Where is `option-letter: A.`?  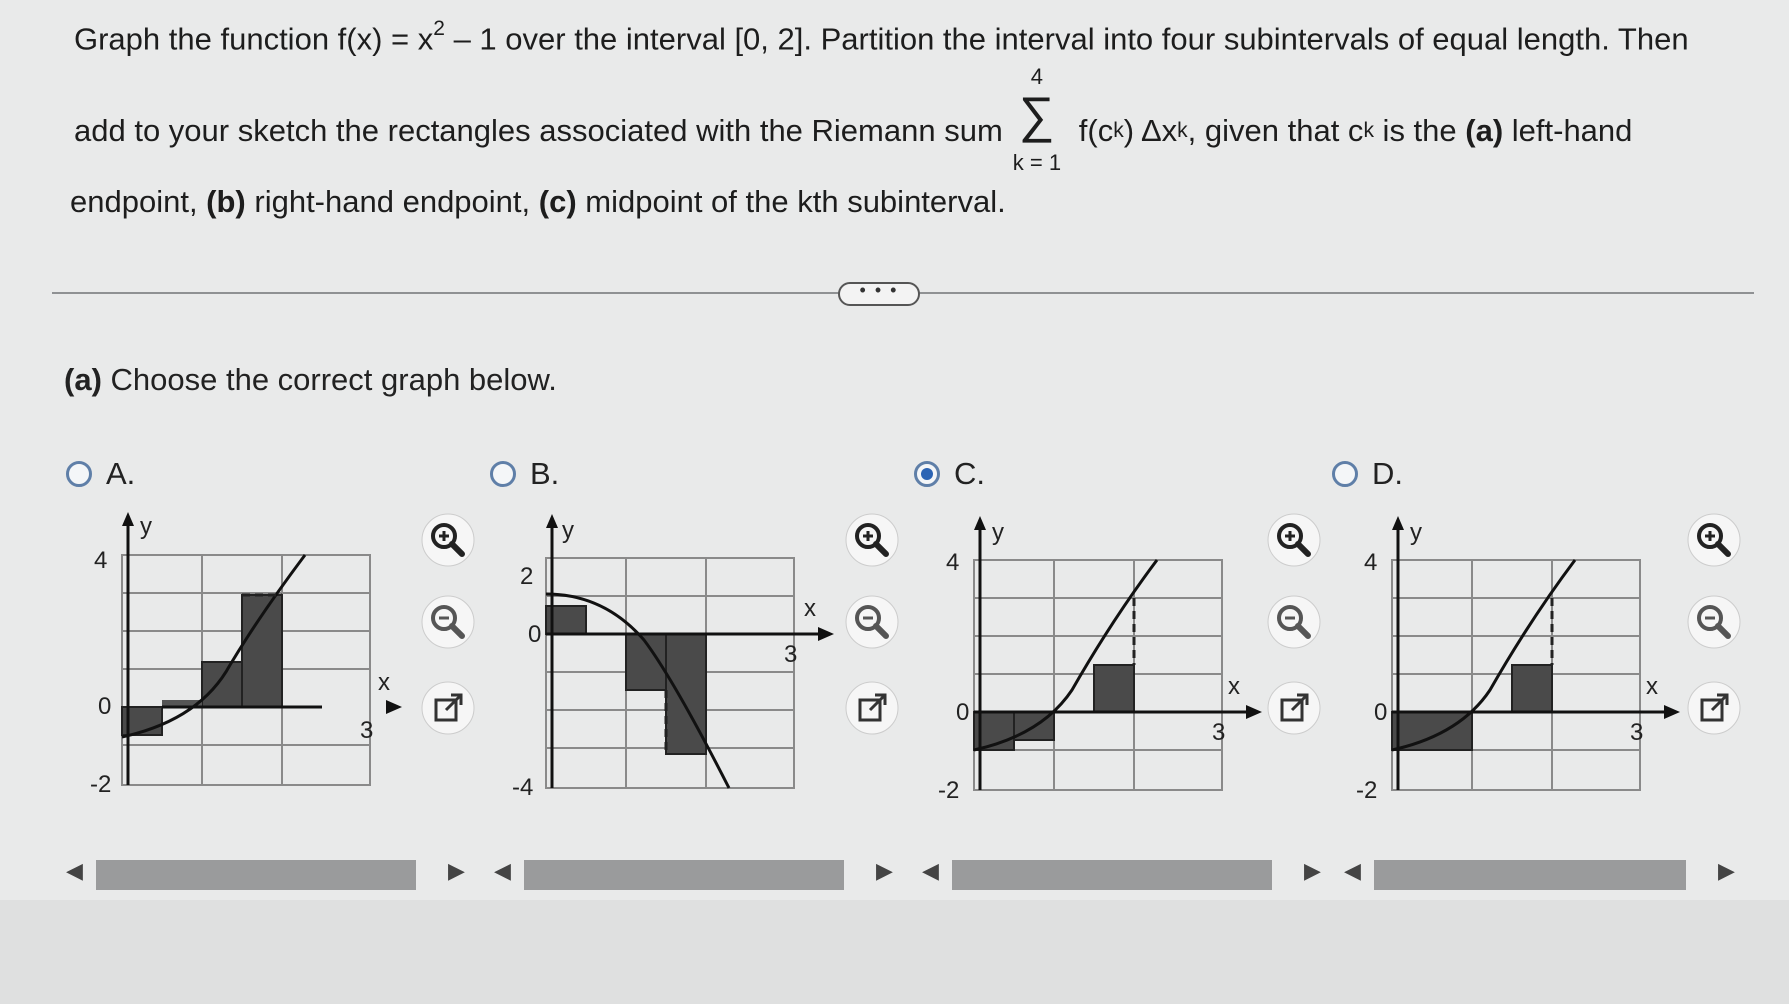
option-letter: A. is located at coordinates (121, 473).